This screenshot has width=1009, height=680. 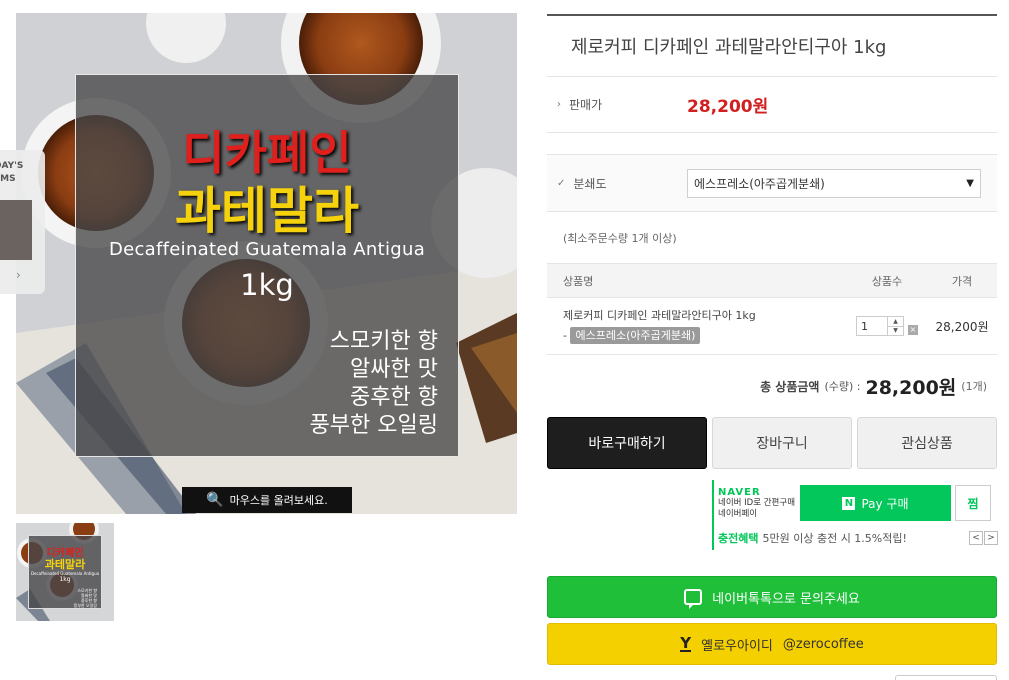 I want to click on price-row: › 판매가 28,200원, so click(x=772, y=105).